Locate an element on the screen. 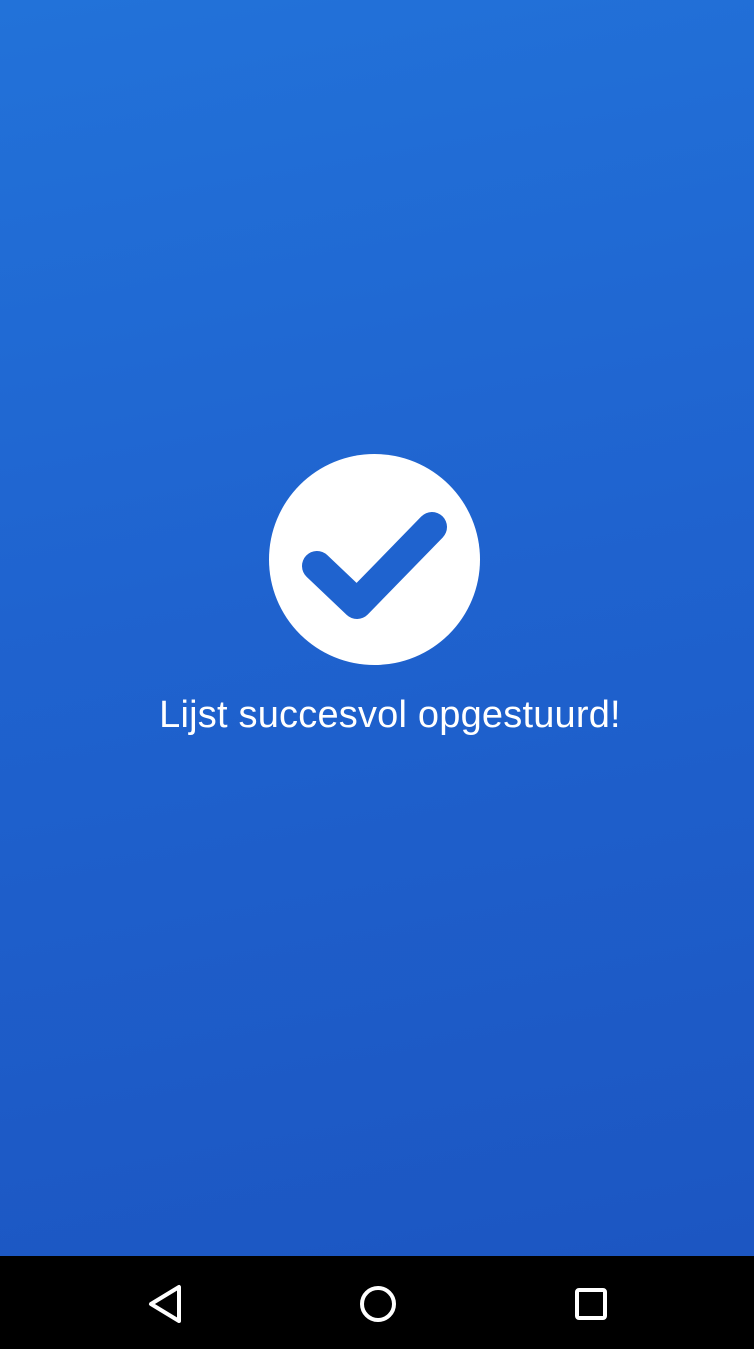  home-circle-icon is located at coordinates (378, 1304).